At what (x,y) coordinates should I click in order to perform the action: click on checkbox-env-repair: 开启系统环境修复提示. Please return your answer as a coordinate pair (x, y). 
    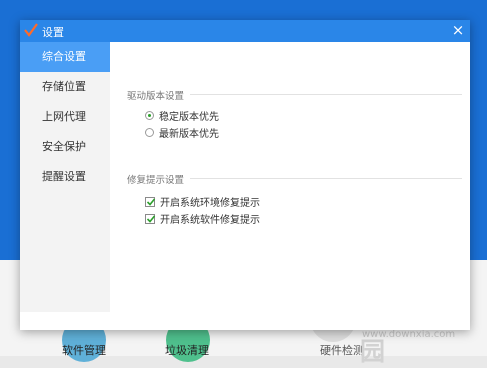
    Looking at the image, I should click on (202, 201).